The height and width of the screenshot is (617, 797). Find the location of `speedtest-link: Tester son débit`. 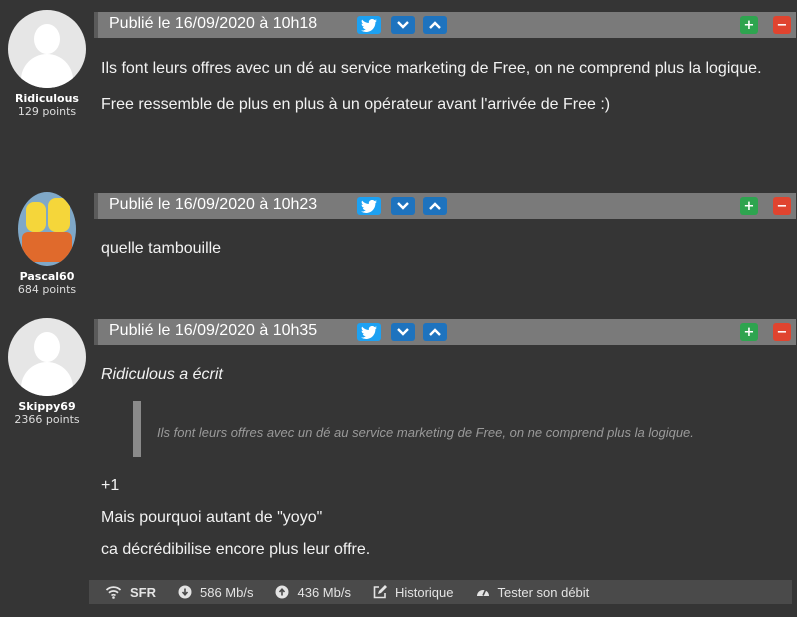

speedtest-link: Tester son débit is located at coordinates (533, 592).